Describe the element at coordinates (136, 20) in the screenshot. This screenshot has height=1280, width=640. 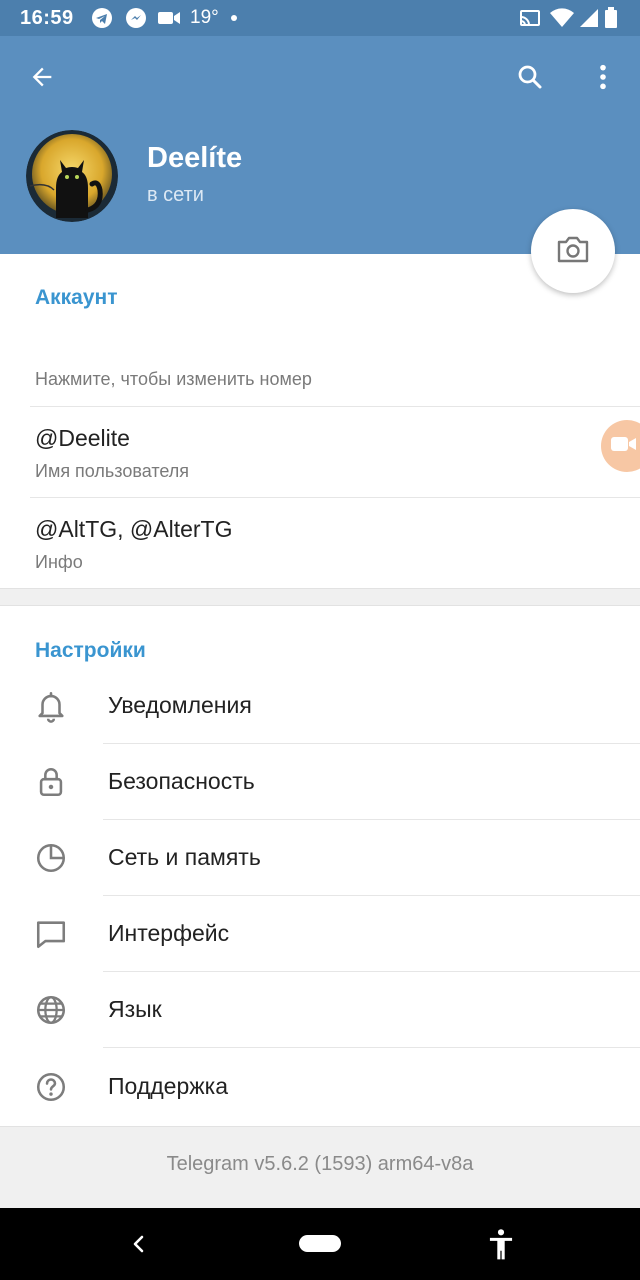
I see `messenger-icon` at that location.